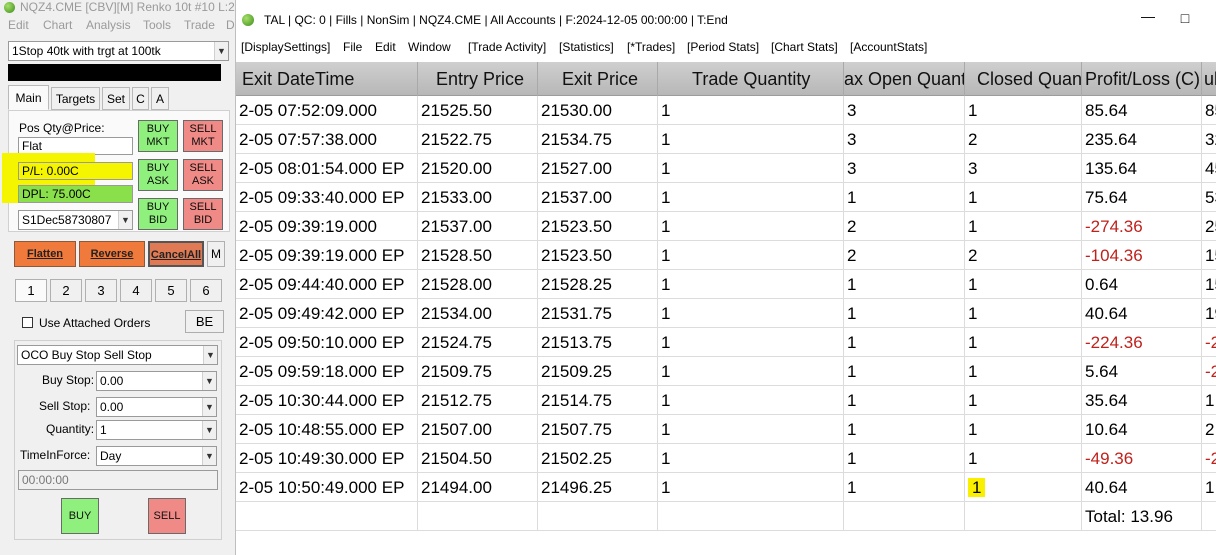 The width and height of the screenshot is (1216, 555). Describe the element at coordinates (125, 220) in the screenshot. I see `chevron-down-icon: ▼` at that location.